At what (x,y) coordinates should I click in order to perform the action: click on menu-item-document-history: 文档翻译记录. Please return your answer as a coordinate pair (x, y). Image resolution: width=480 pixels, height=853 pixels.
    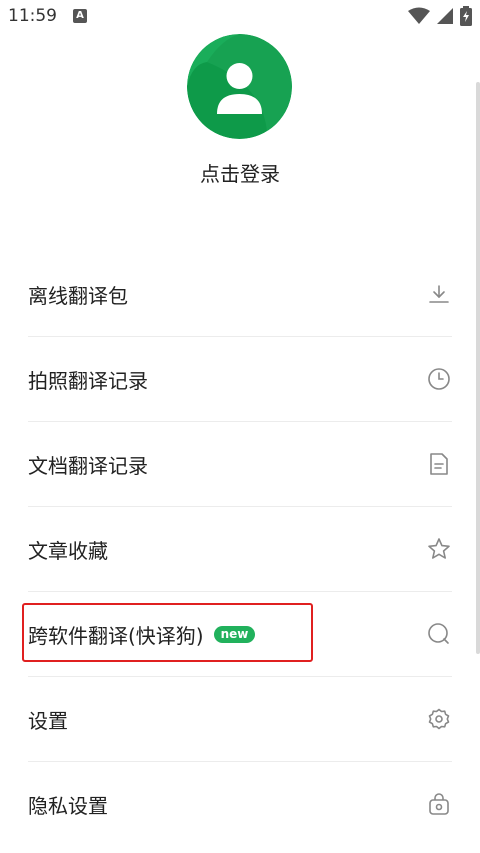
    Looking at the image, I should click on (240, 464).